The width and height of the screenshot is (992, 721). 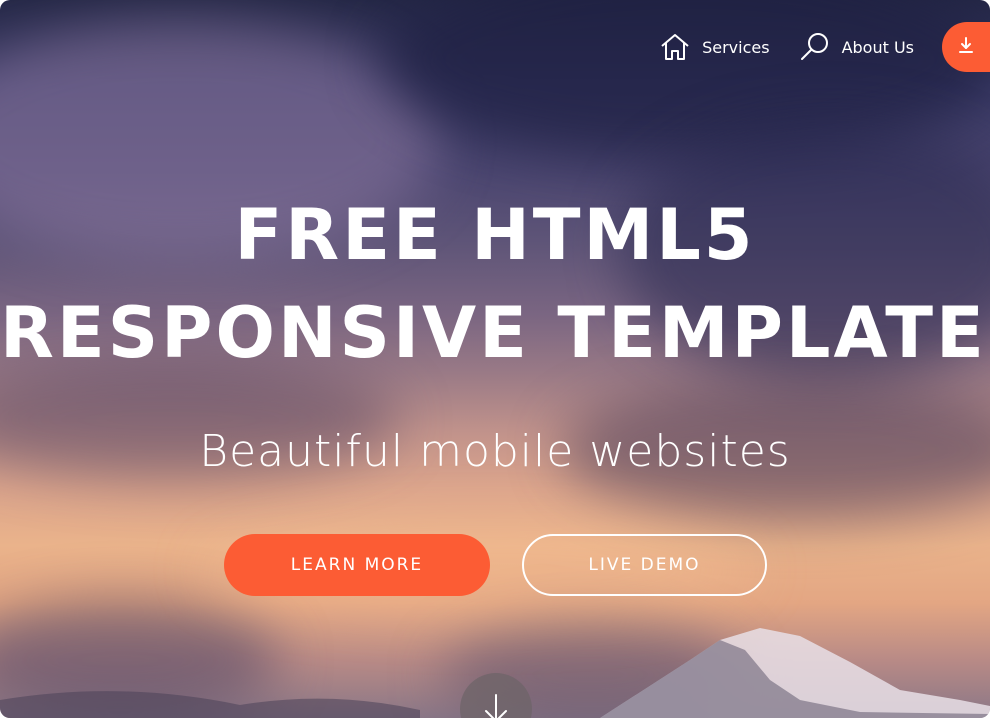 What do you see at coordinates (496, 704) in the screenshot?
I see `arrow-down-icon` at bounding box center [496, 704].